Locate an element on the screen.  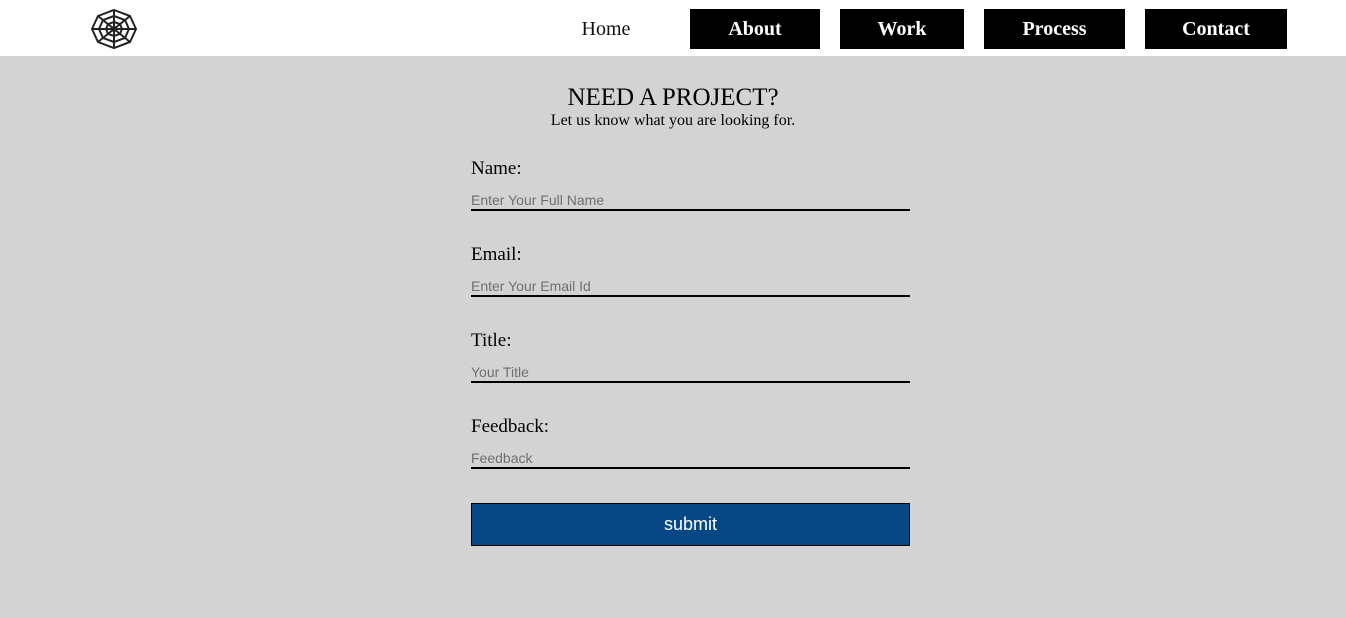
nav-about-button: About is located at coordinates (755, 29).